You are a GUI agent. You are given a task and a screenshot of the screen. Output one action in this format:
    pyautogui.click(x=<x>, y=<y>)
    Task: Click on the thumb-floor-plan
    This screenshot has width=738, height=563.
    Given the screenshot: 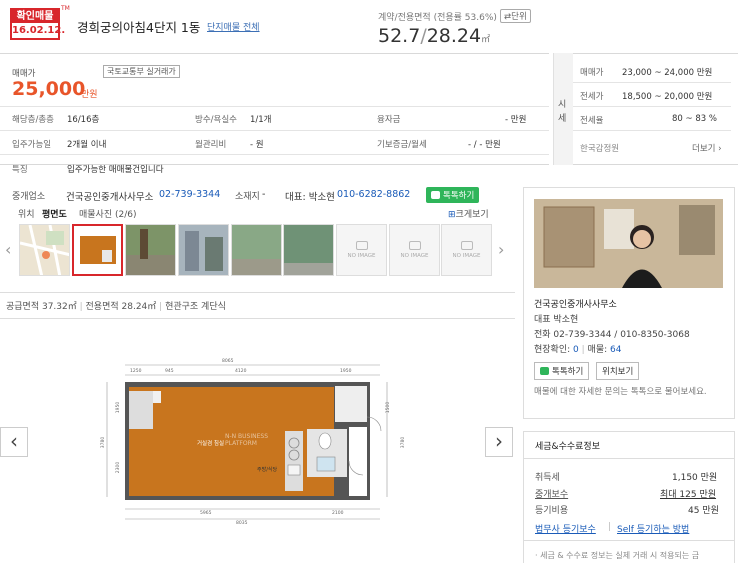 What is the action you would take?
    pyautogui.click(x=97, y=250)
    